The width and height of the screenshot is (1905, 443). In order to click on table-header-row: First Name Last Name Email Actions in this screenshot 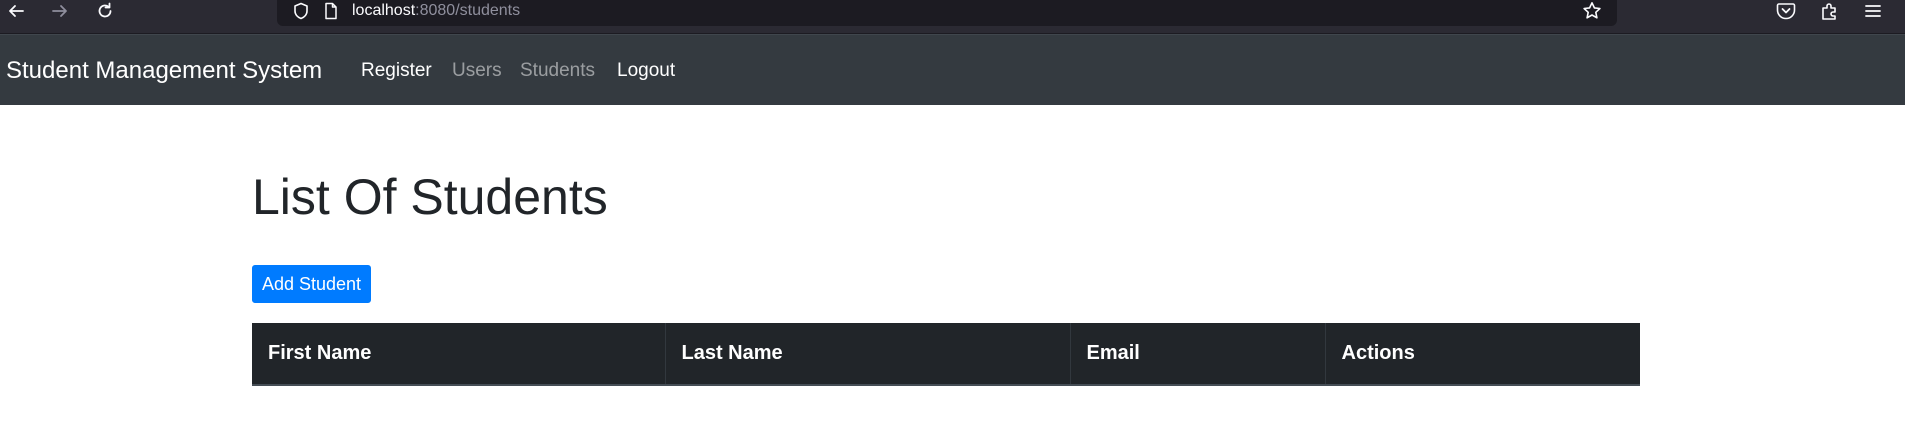, I will do `click(946, 354)`.